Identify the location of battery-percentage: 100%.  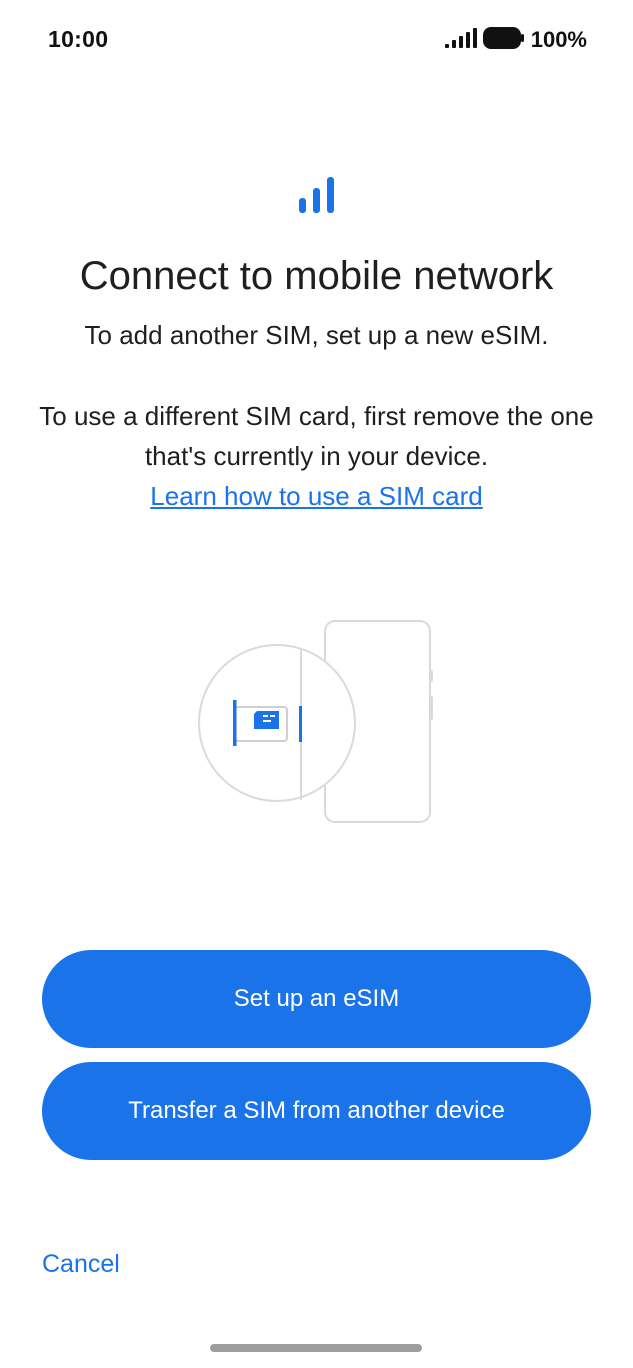
(558, 39).